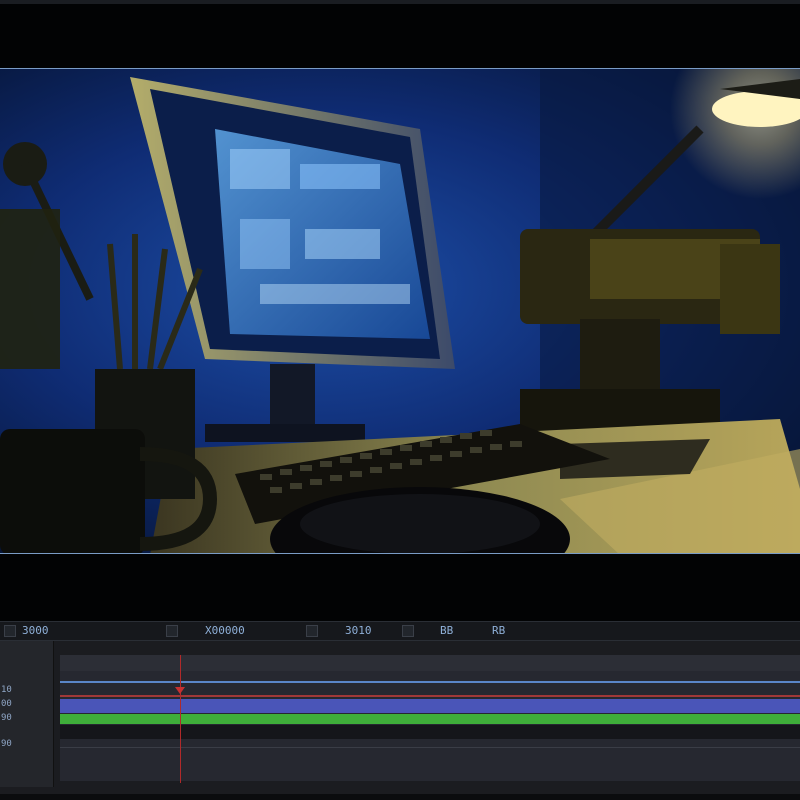 The image size is (800, 800). Describe the element at coordinates (446, 631) in the screenshot. I see `toolbar-label-1: BB` at that location.